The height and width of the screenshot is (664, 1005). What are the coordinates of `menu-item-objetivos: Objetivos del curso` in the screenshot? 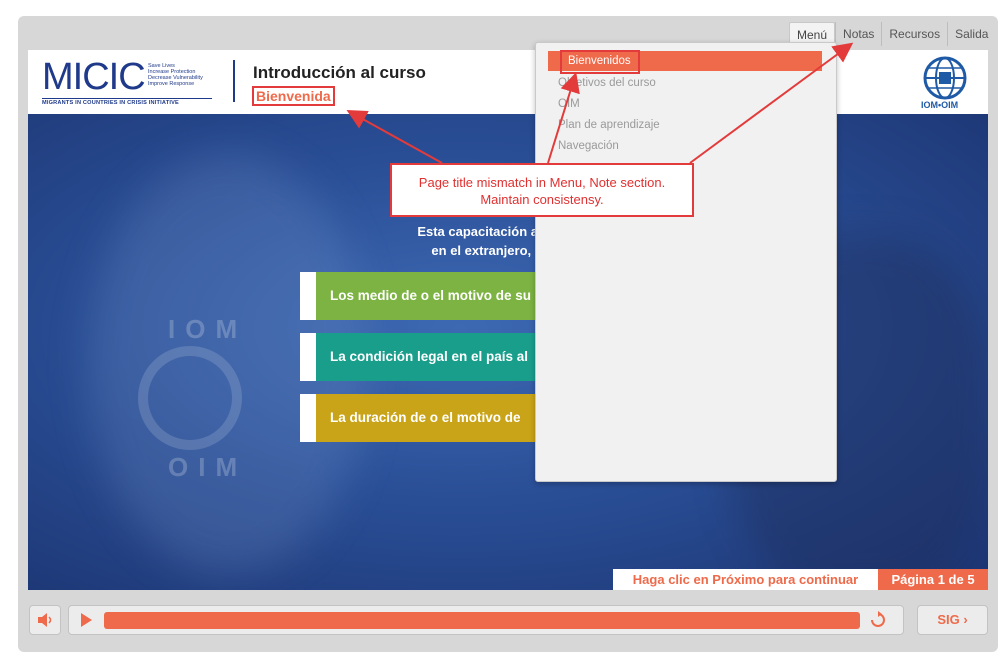 It's located at (607, 83).